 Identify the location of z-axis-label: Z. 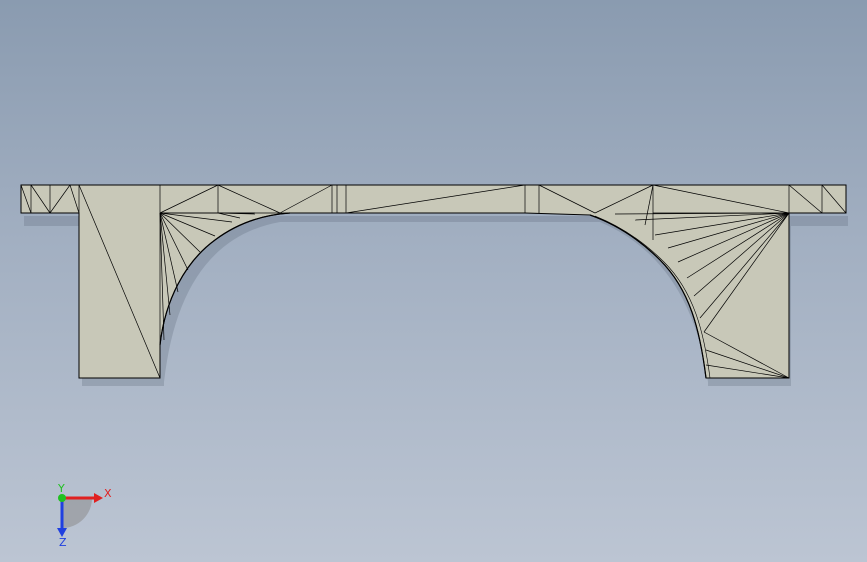
(63, 542).